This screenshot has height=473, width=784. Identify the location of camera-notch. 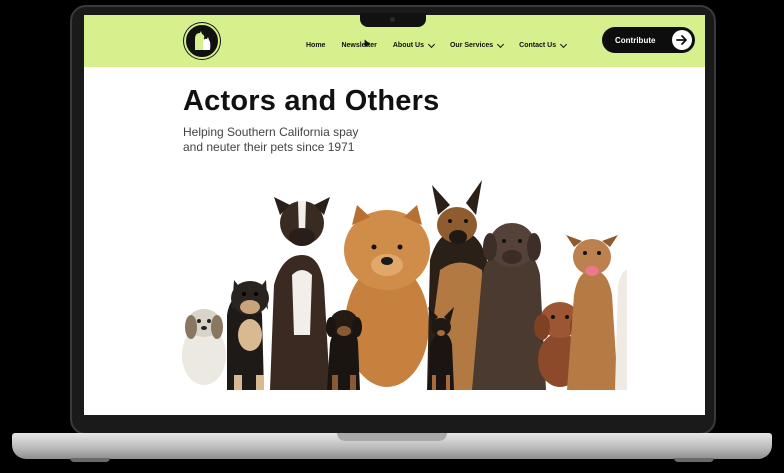
(393, 20).